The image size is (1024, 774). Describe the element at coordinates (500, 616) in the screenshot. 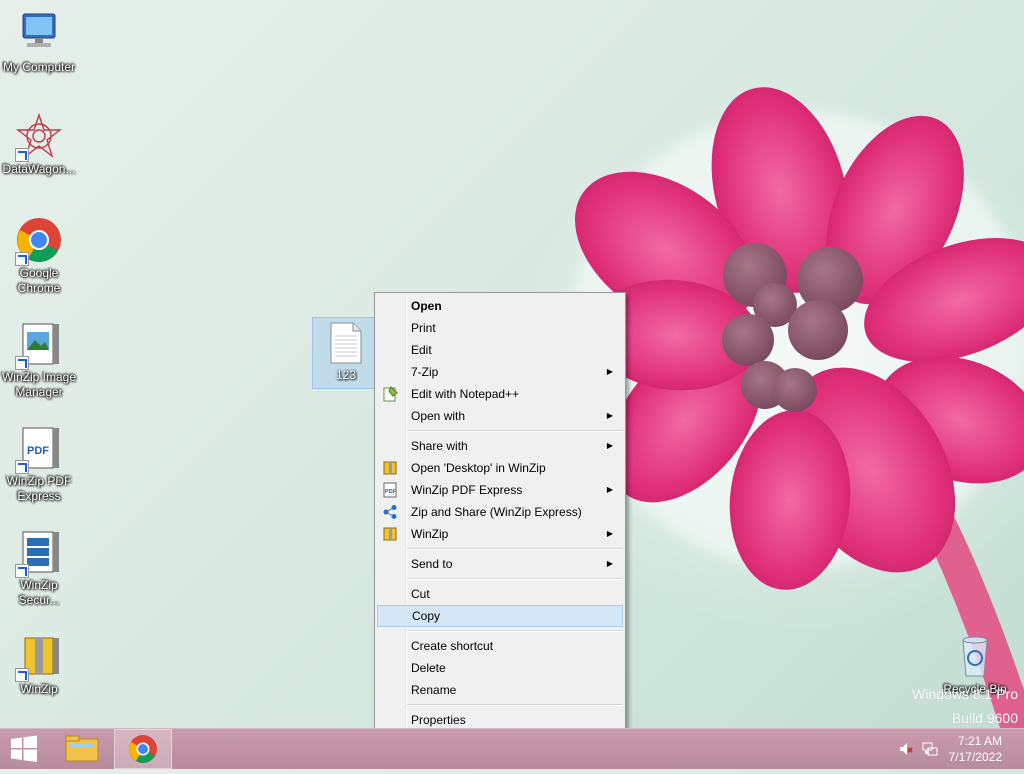

I see `menu-item-copy: Copy` at that location.